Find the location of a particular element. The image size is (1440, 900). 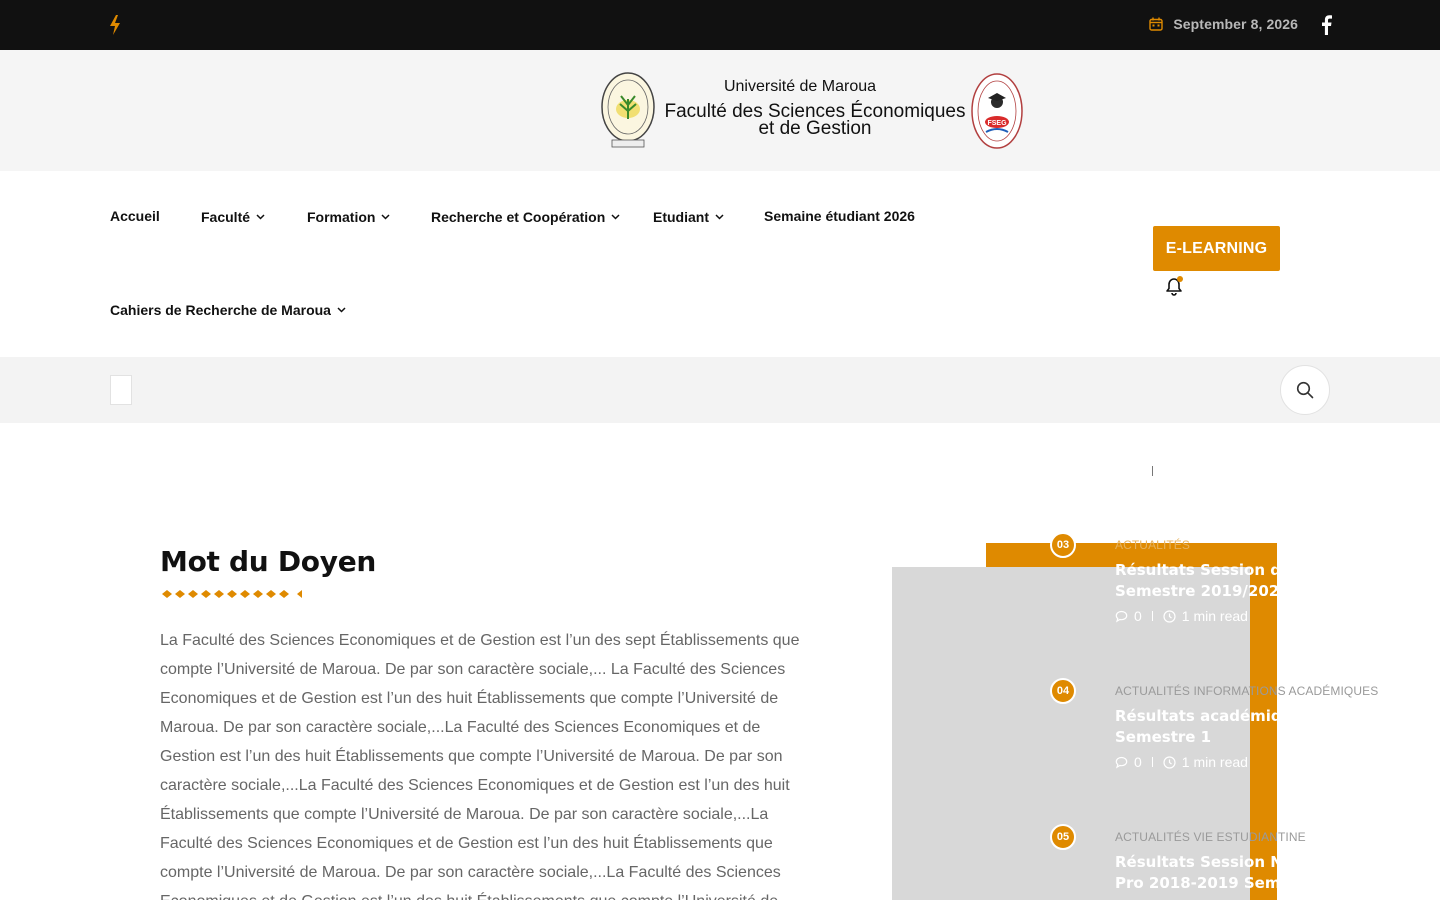

nav-item-label: Accueil is located at coordinates (135, 216).